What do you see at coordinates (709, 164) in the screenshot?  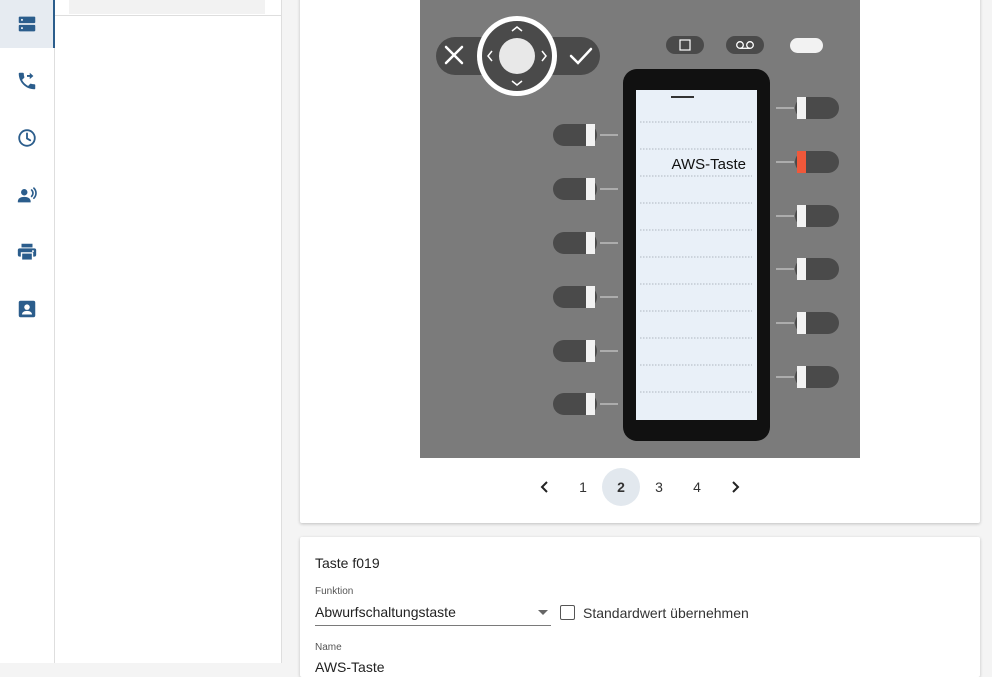 I see `display-key-label: AWS-Taste` at bounding box center [709, 164].